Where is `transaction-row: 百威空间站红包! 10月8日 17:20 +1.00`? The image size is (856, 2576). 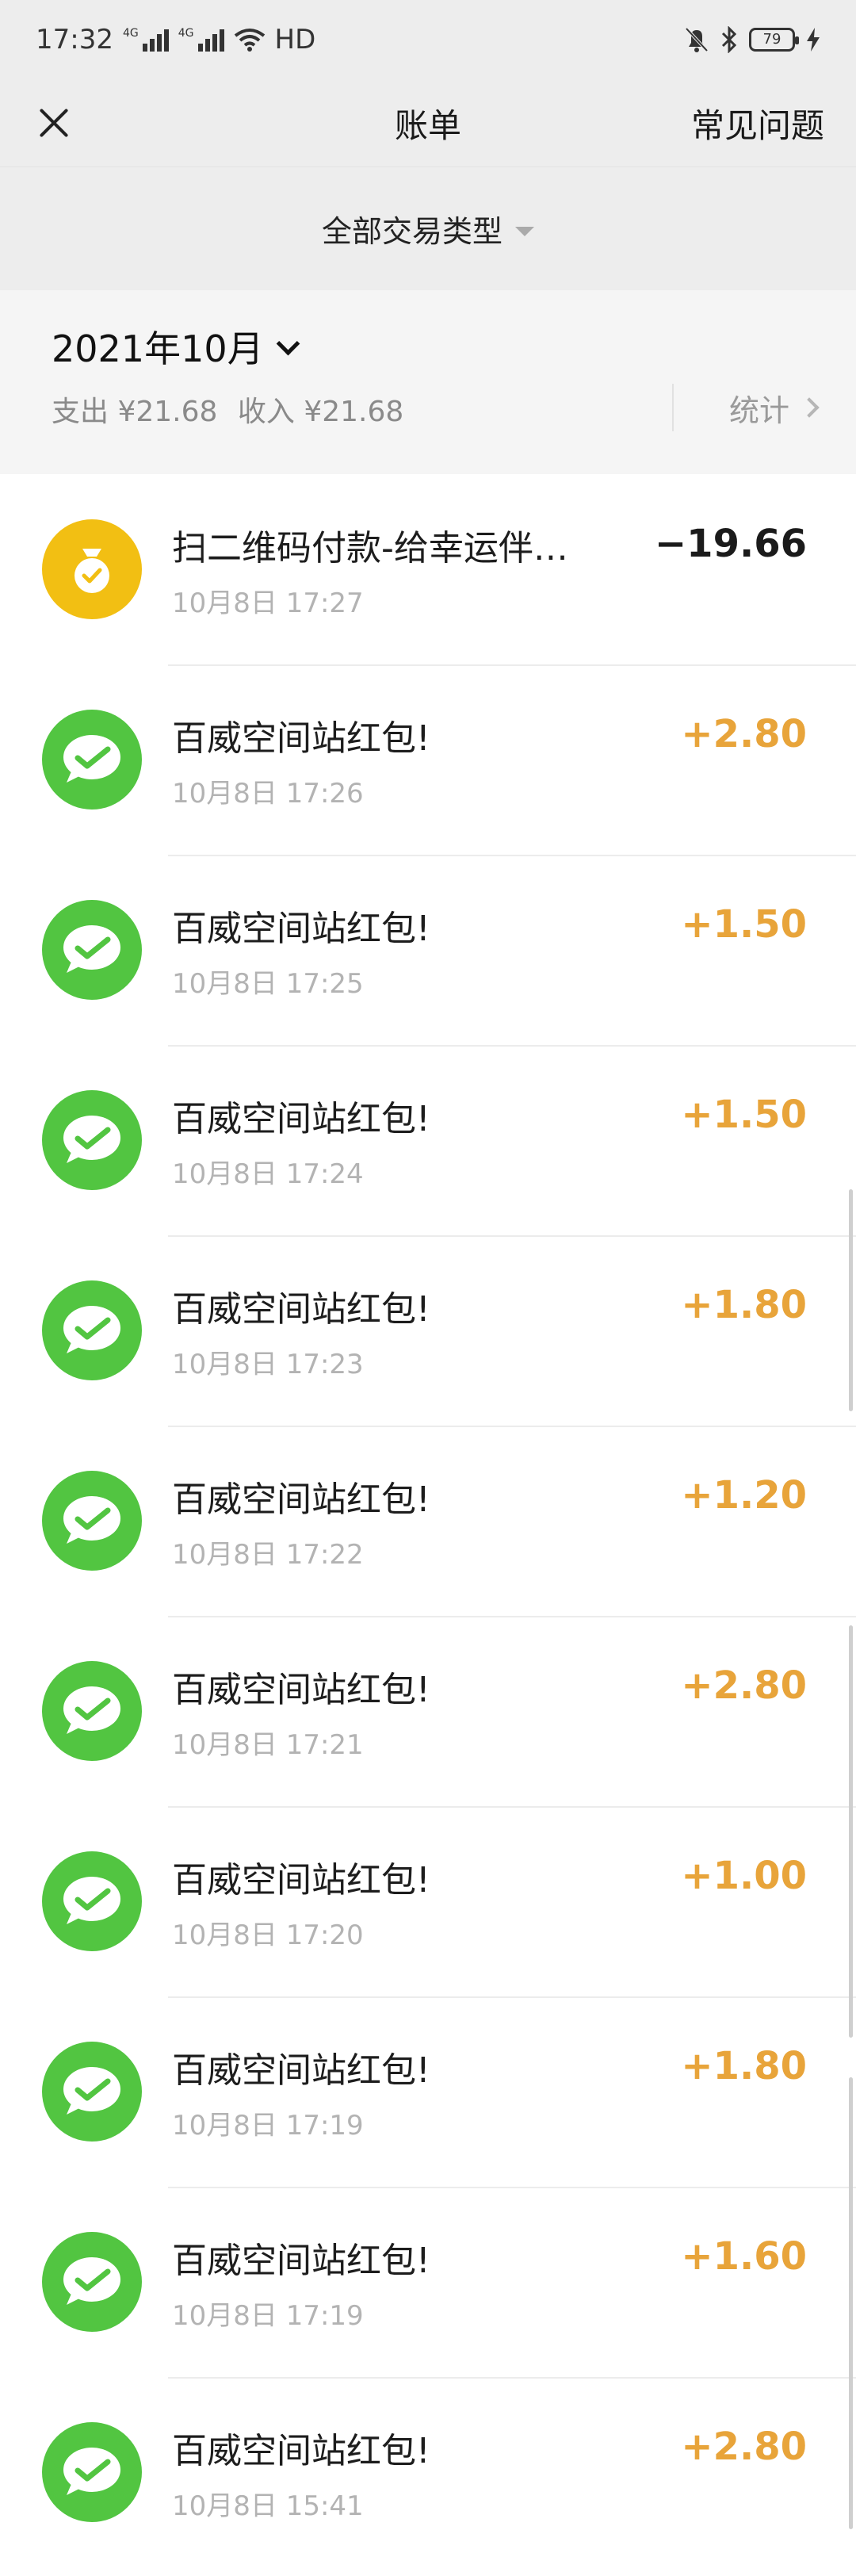
transaction-row: 百威空间站红包! 10月8日 17:20 +1.00 is located at coordinates (428, 1901).